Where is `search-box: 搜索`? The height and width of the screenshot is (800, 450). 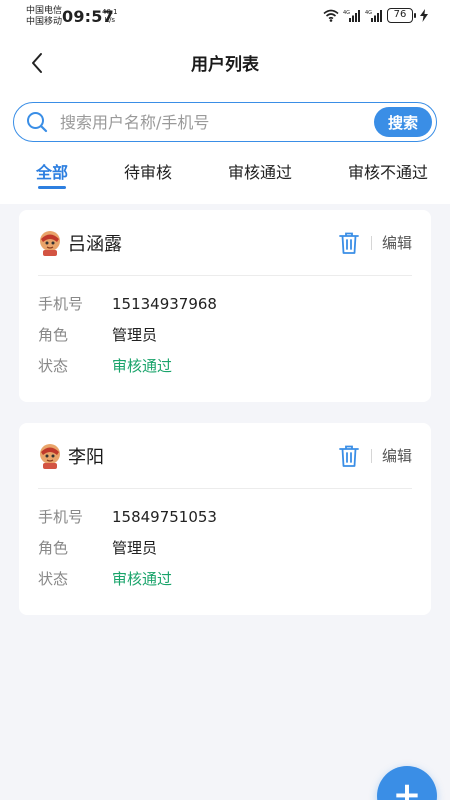 search-box: 搜索 is located at coordinates (225, 122).